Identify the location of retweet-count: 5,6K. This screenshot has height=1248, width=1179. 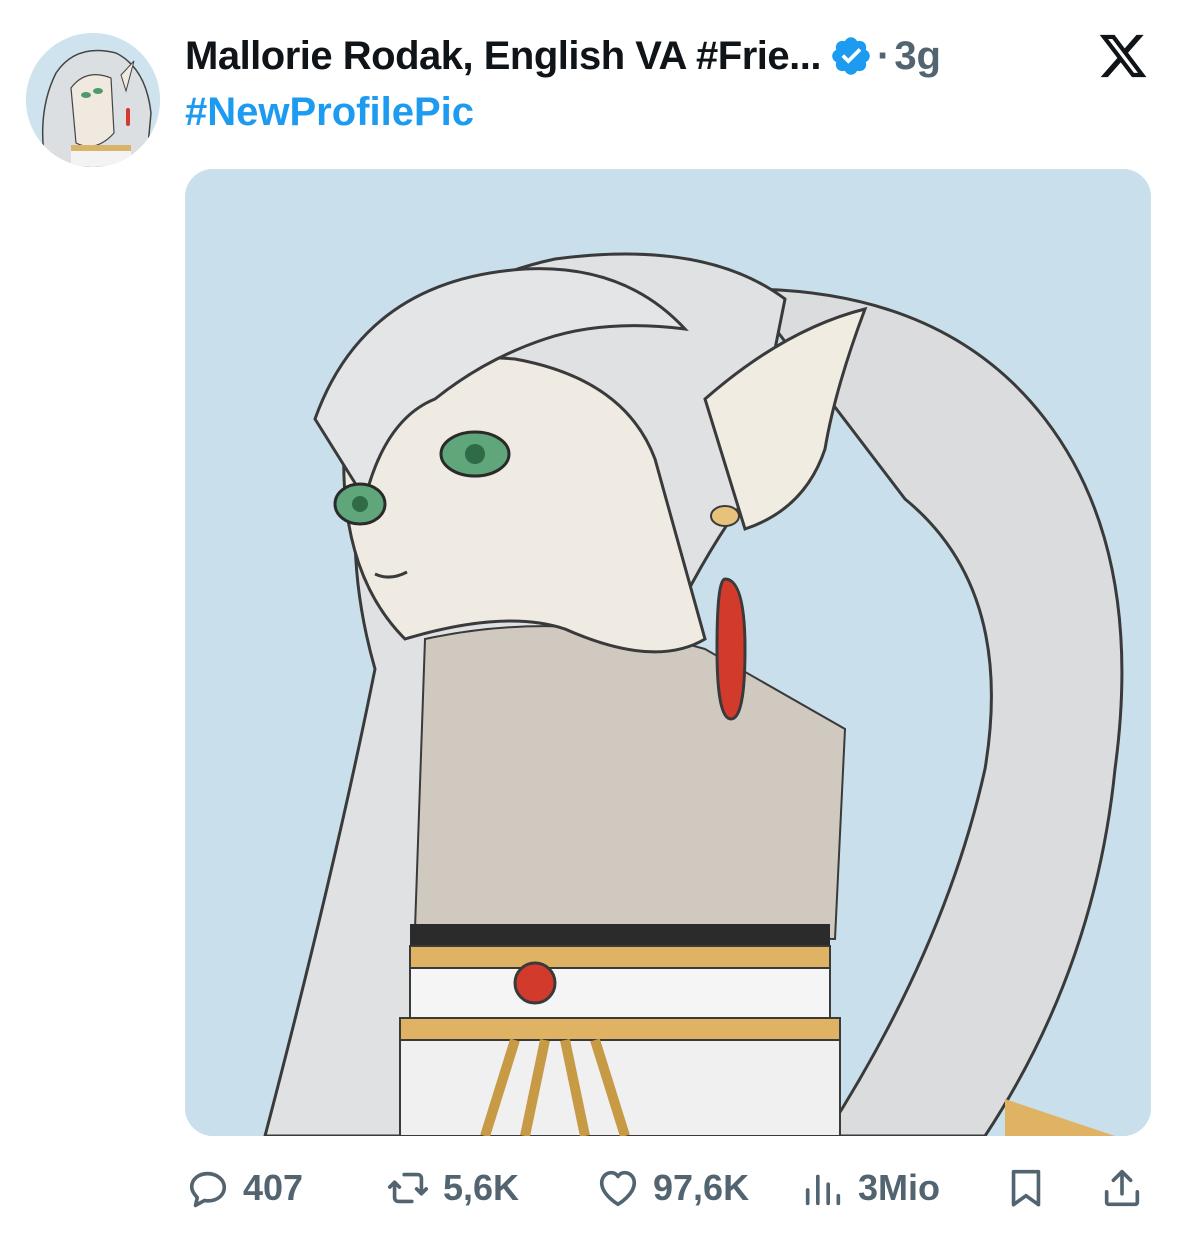
(481, 1187).